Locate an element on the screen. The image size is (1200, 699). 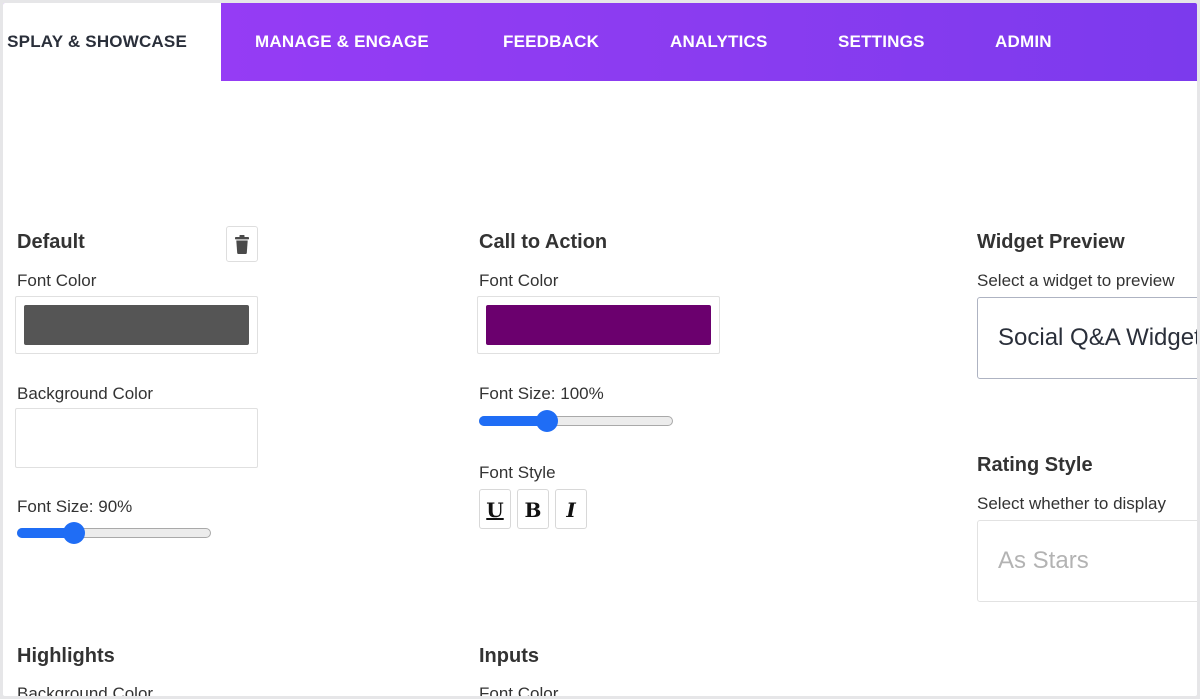
default-font-color-label: Font Color is located at coordinates (57, 280).